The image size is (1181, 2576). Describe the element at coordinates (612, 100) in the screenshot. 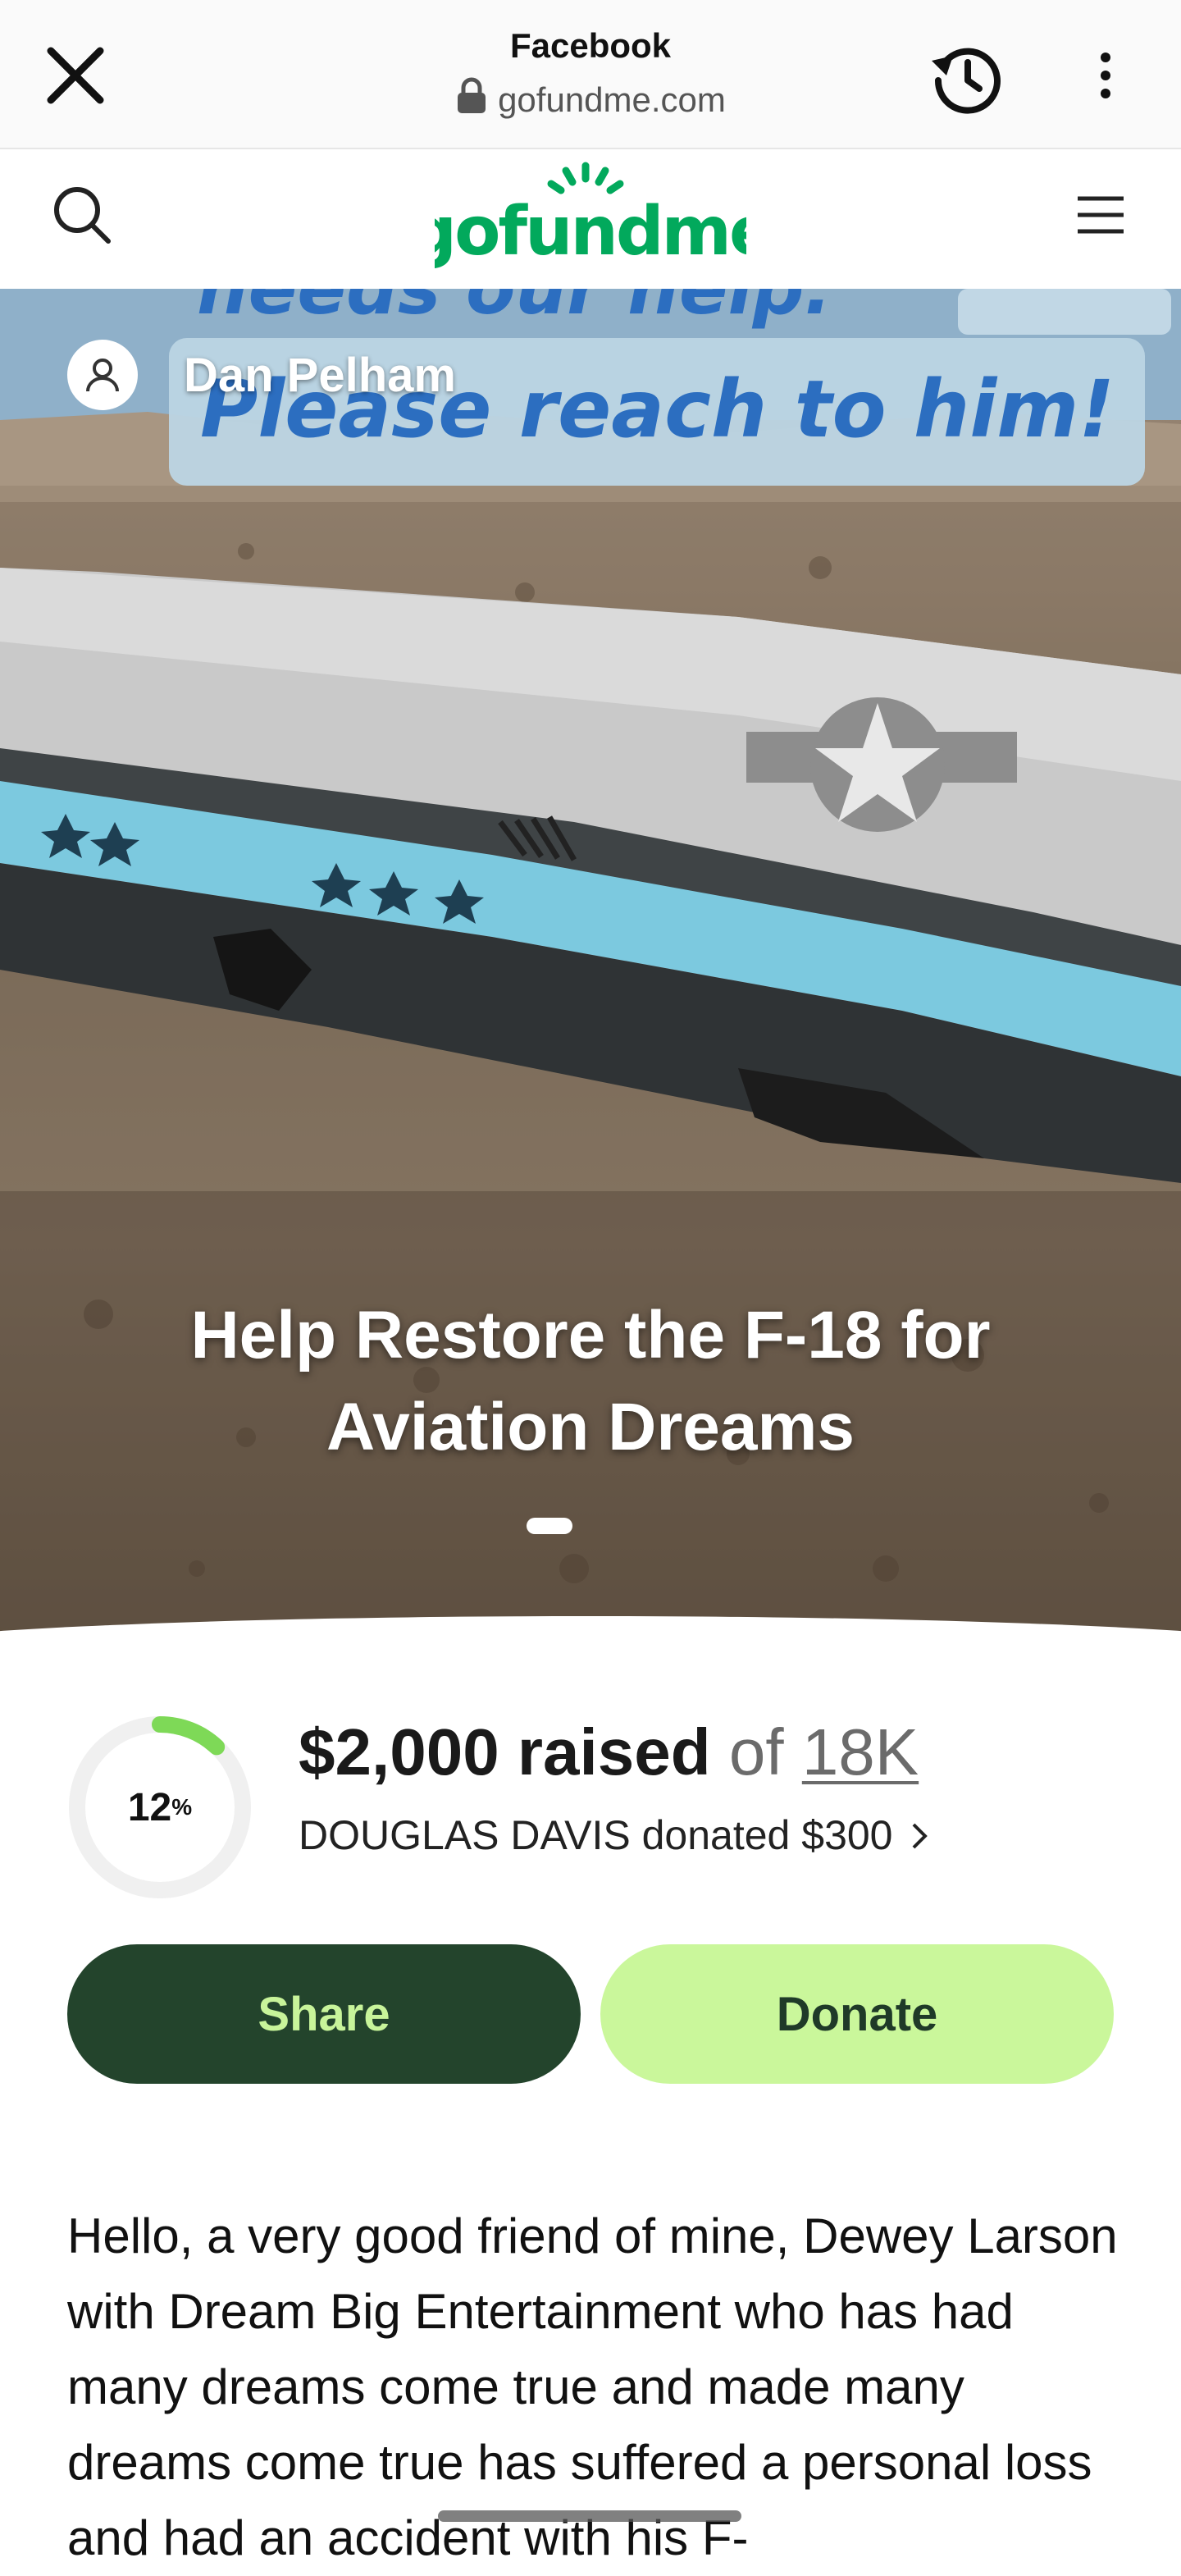

I see `url-text: gofundme.com` at that location.